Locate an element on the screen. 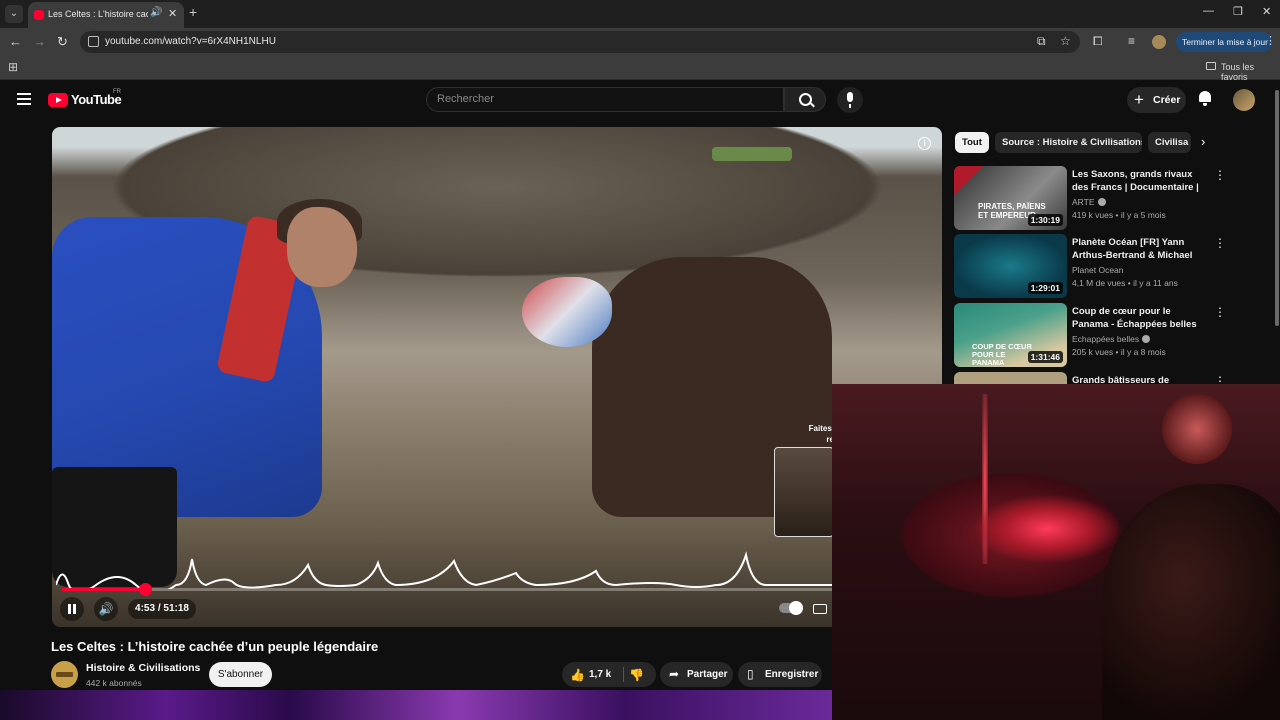  subtitles-icon is located at coordinates (820, 609).